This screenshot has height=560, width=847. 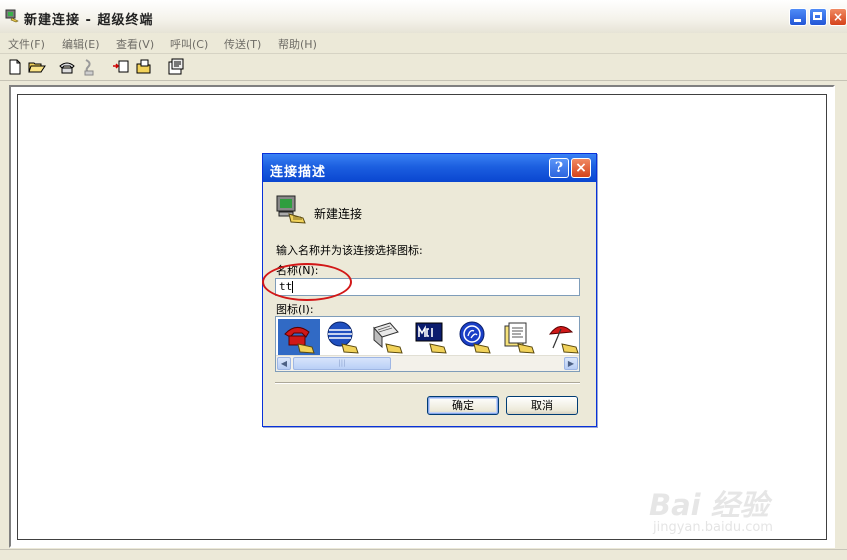 I want to click on umbrella-icon, so click(x=563, y=340).